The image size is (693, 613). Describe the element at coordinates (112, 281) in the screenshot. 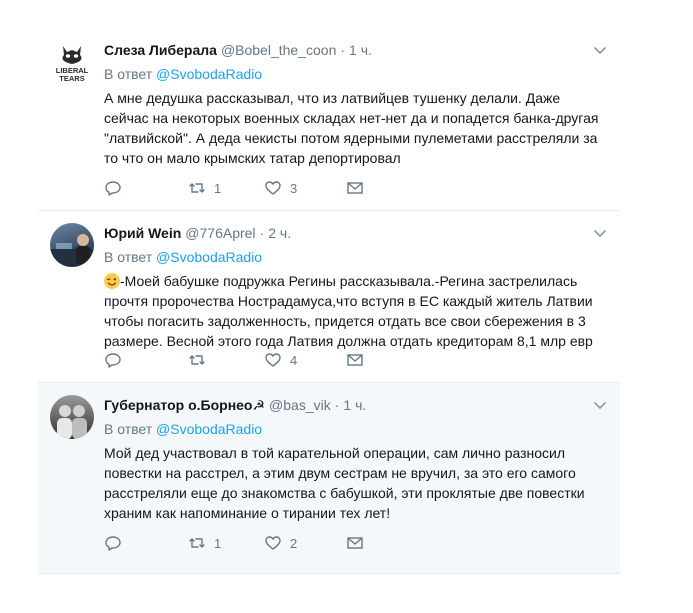

I see `winking-face-icon` at that location.